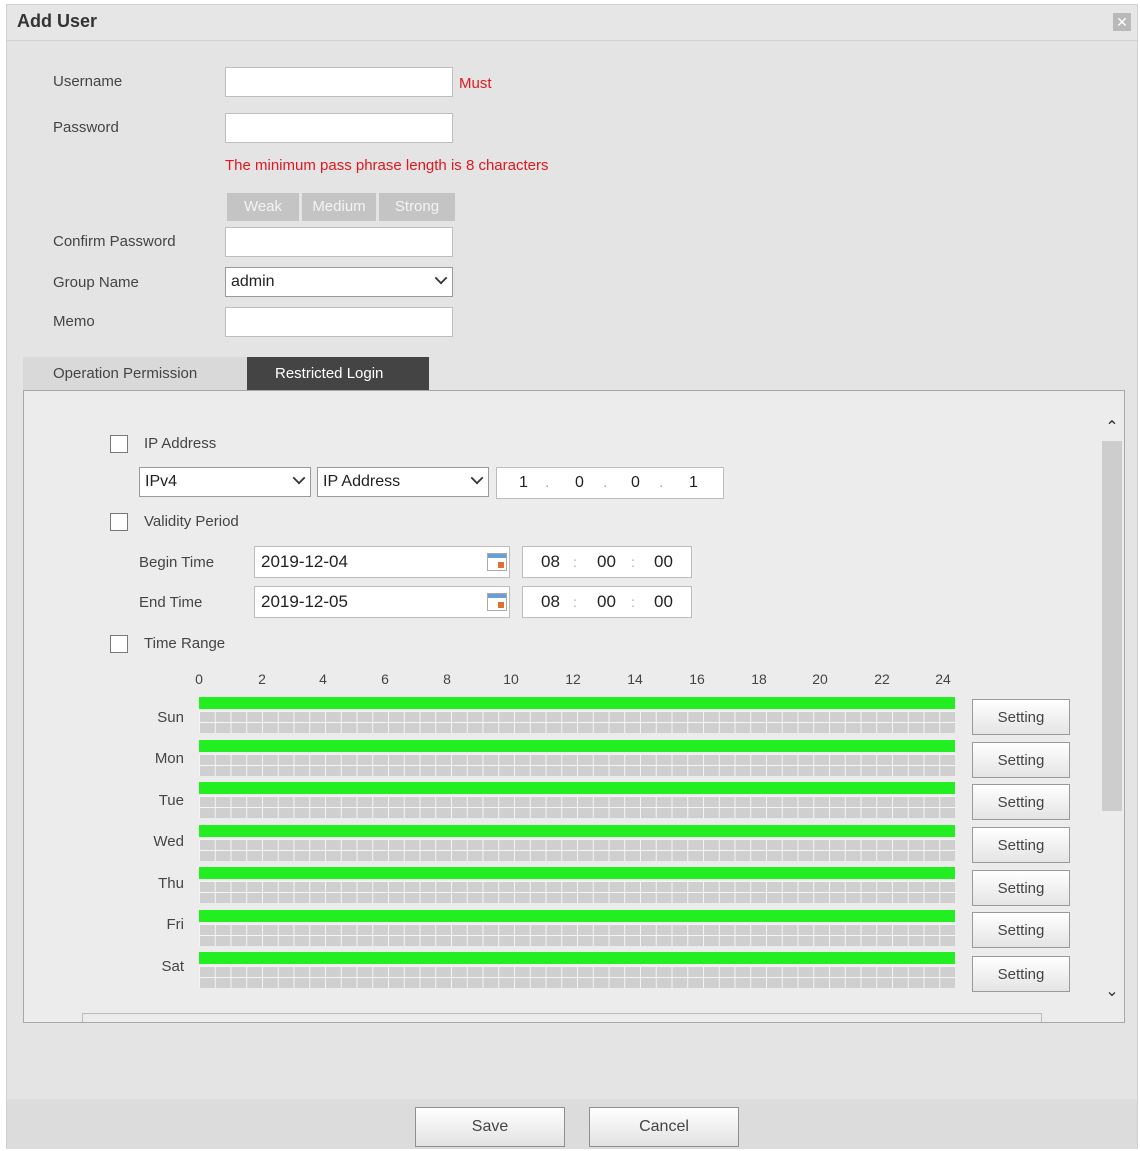  What do you see at coordinates (135, 374) in the screenshot?
I see `tab-operation-permission: Operation Permission` at bounding box center [135, 374].